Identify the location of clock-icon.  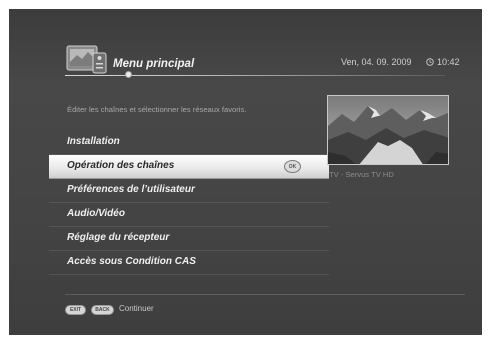
(430, 62).